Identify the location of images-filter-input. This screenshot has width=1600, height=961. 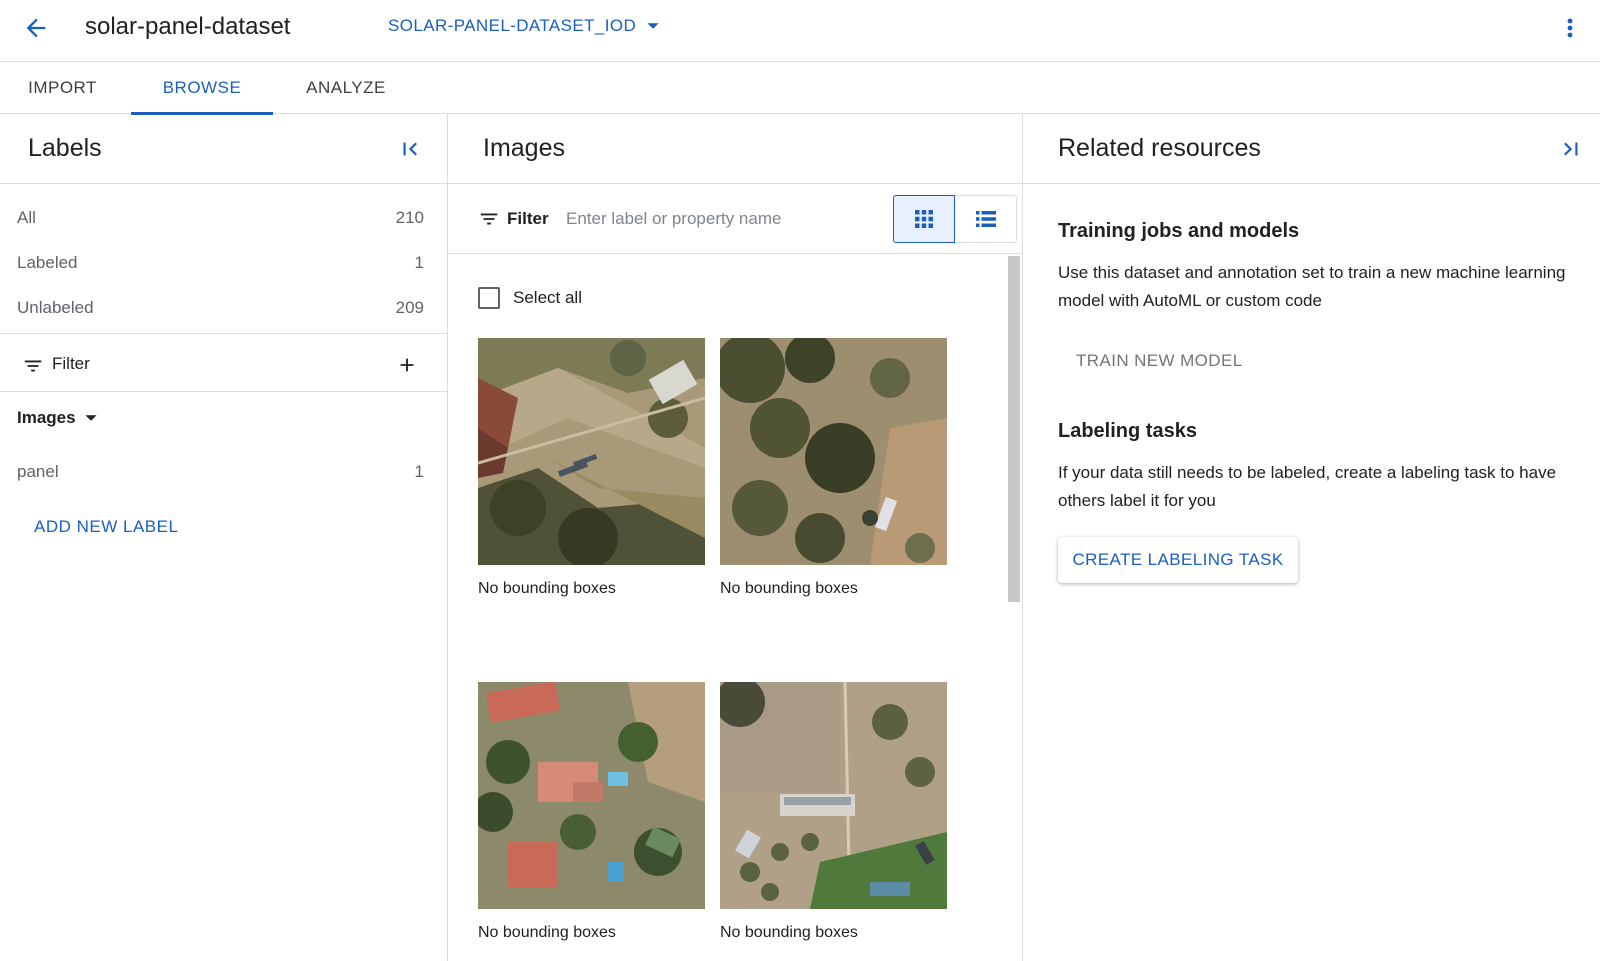
(721, 219).